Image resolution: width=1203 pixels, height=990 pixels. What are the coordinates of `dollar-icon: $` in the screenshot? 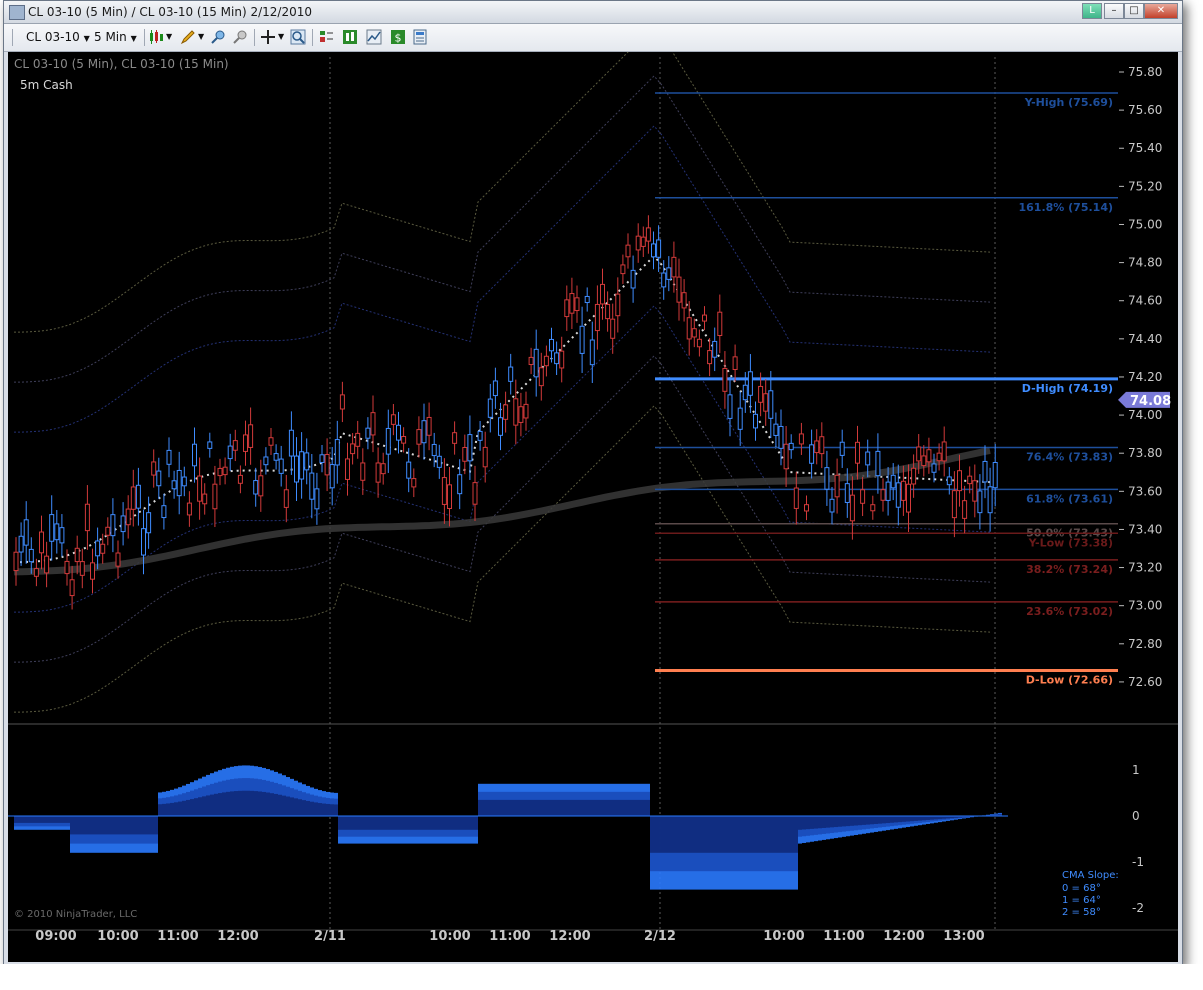 It's located at (398, 37).